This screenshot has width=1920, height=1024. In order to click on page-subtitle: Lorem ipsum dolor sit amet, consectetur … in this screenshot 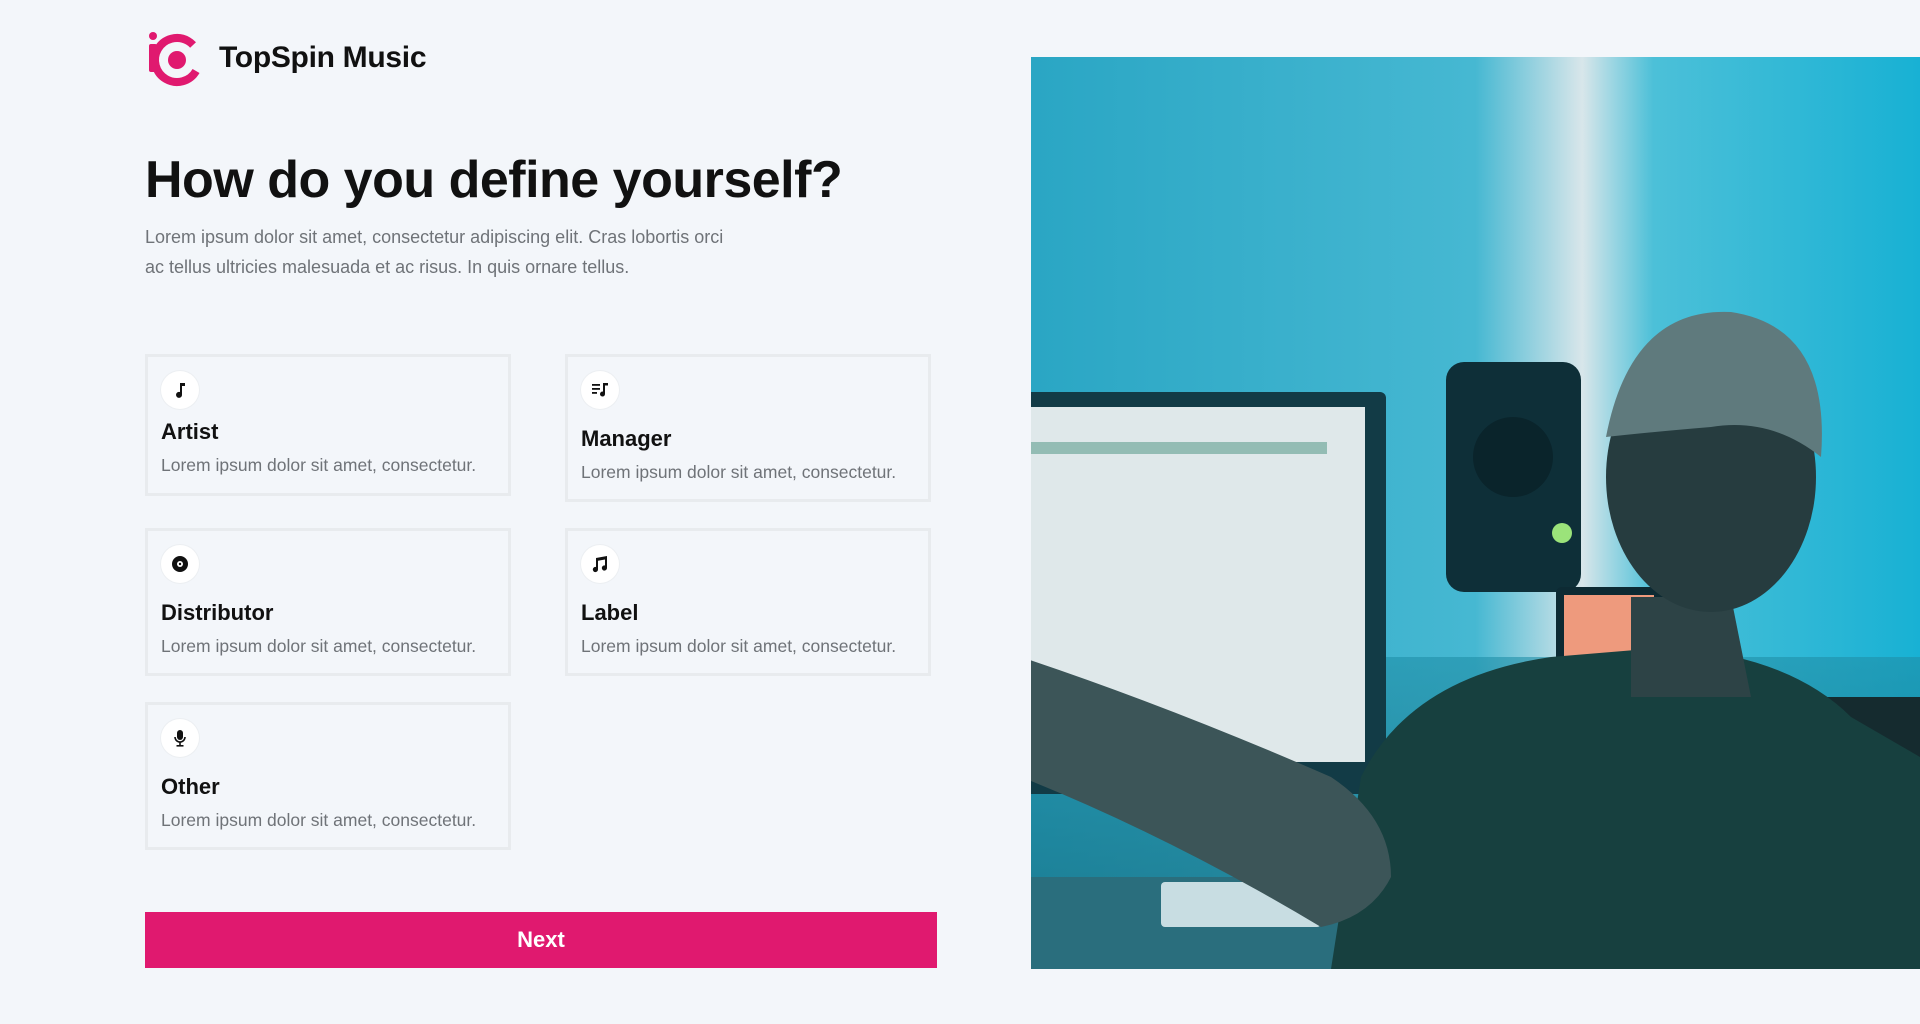, I will do `click(434, 252)`.